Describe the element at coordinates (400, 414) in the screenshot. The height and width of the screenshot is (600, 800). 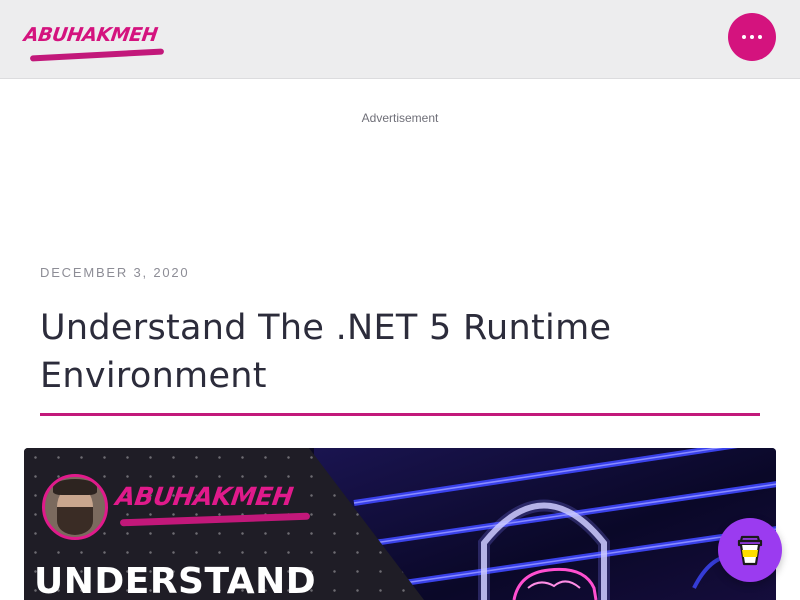
I see `title-divider` at that location.